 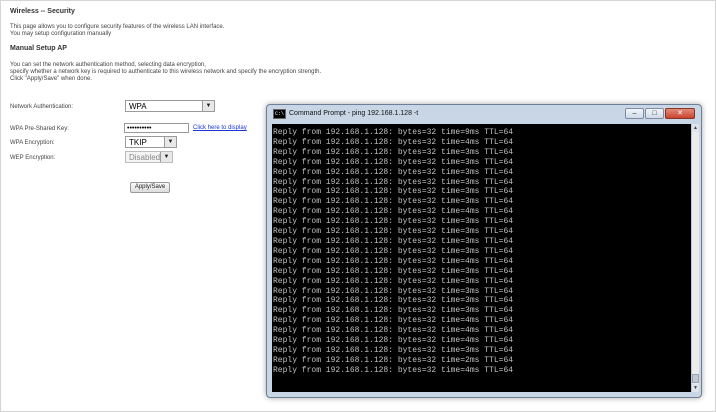 I want to click on apply-save-button: Apply/Save, so click(x=150, y=187).